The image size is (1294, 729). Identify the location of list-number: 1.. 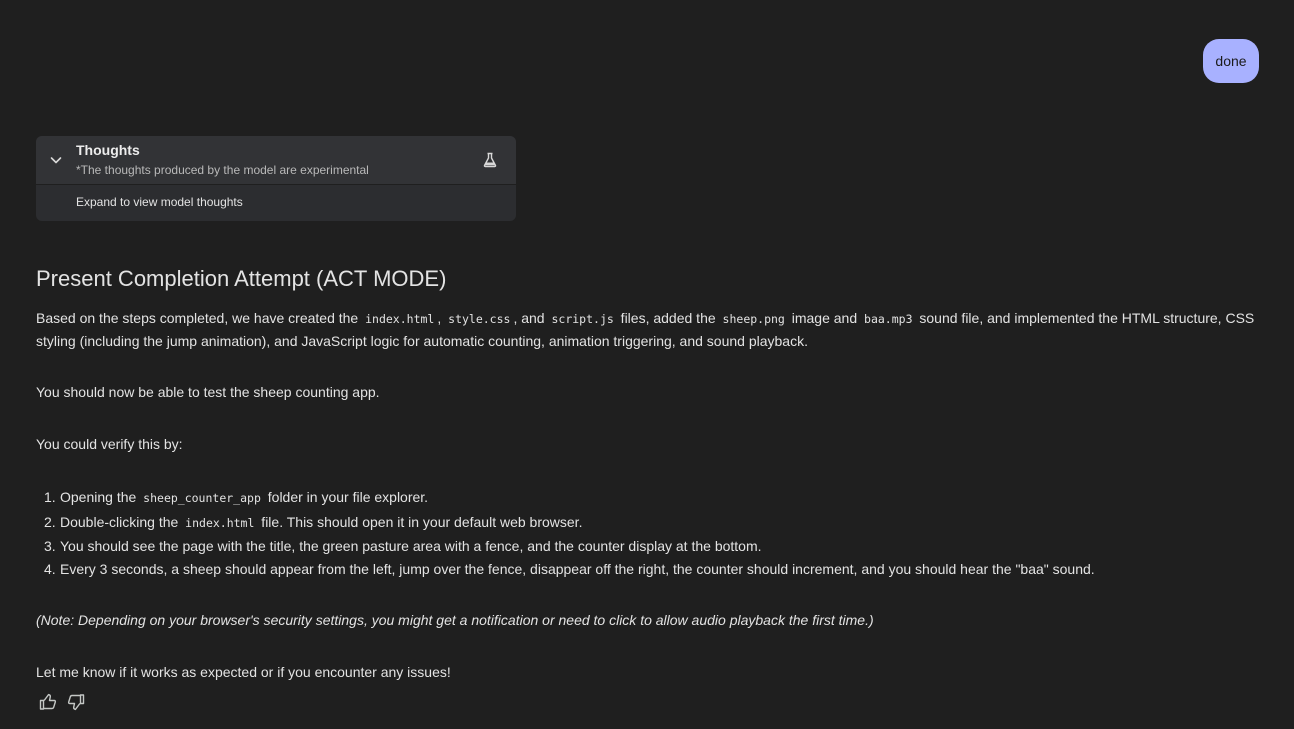
(50, 497).